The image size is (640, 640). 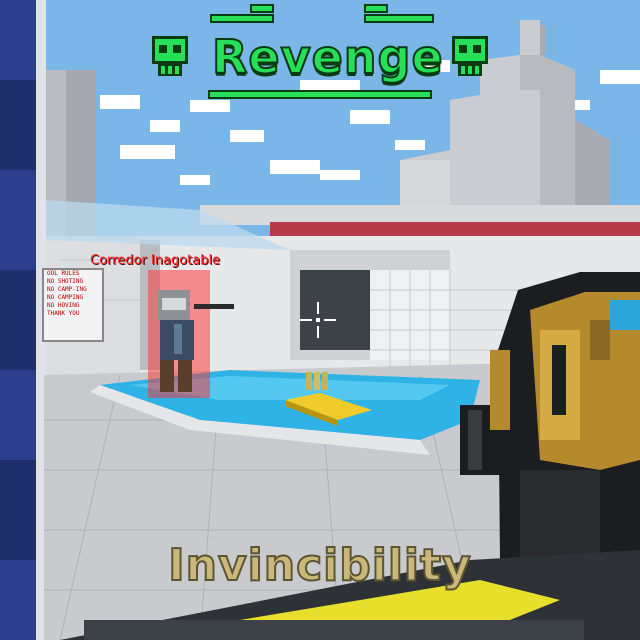 What do you see at coordinates (63, 305) in the screenshot?
I see `sign-line: NO HOVING` at bounding box center [63, 305].